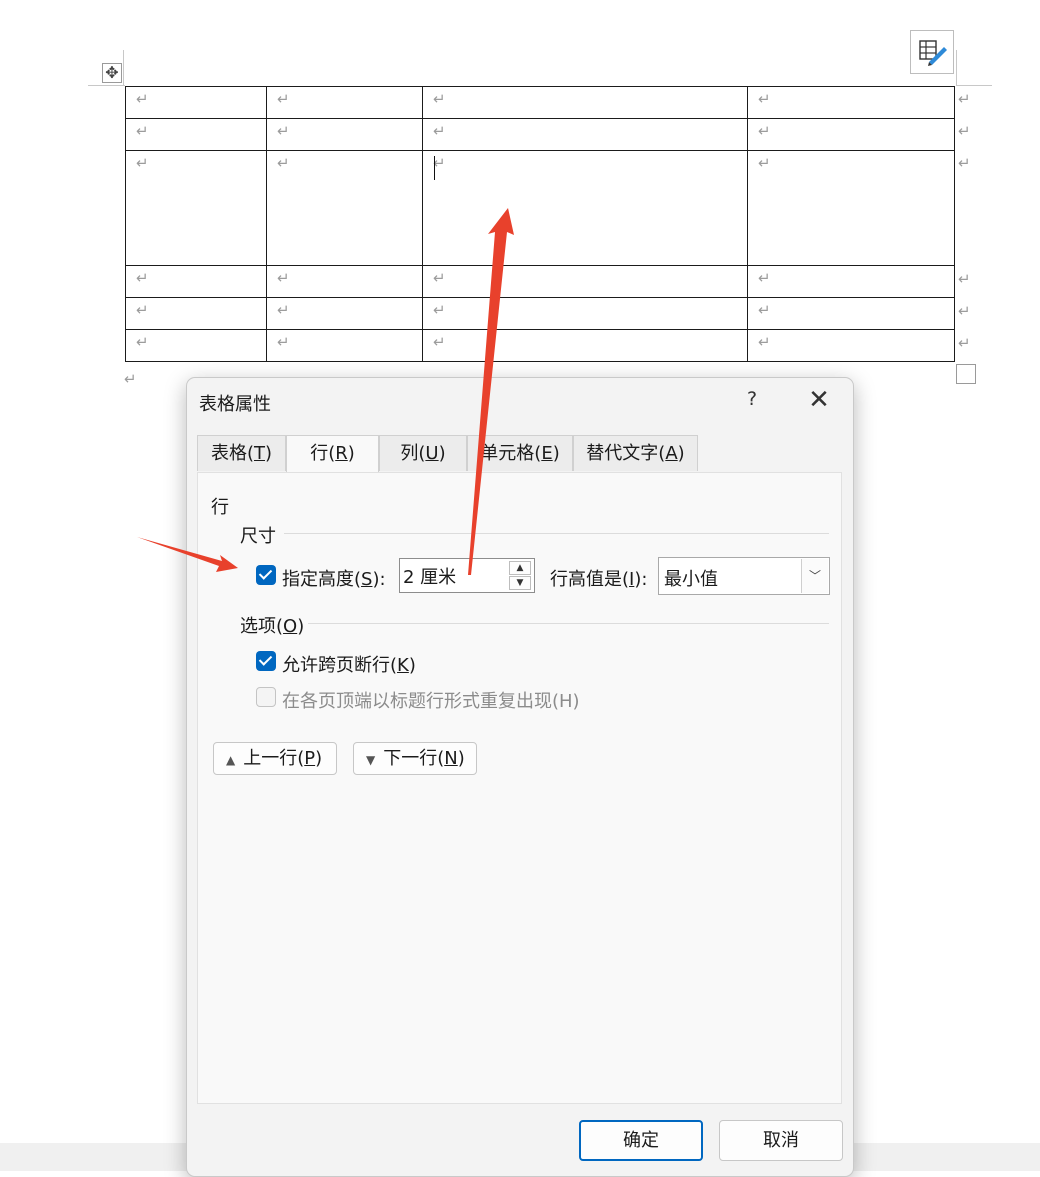 The image size is (1040, 1177). I want to click on row-height-mode-select: 最小值 ﹀, so click(744, 576).